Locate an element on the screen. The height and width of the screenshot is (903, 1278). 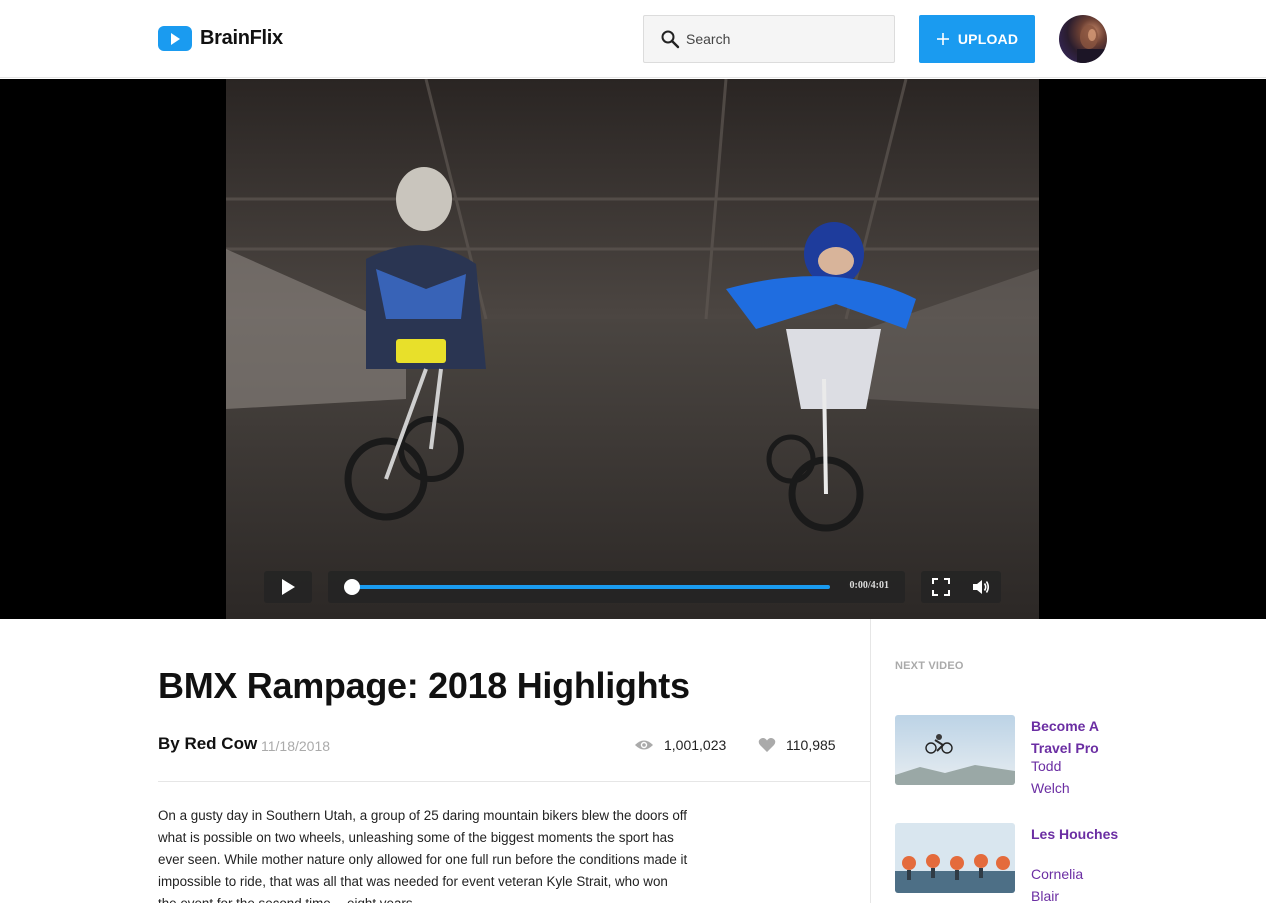
search-input is located at coordinates (781, 39).